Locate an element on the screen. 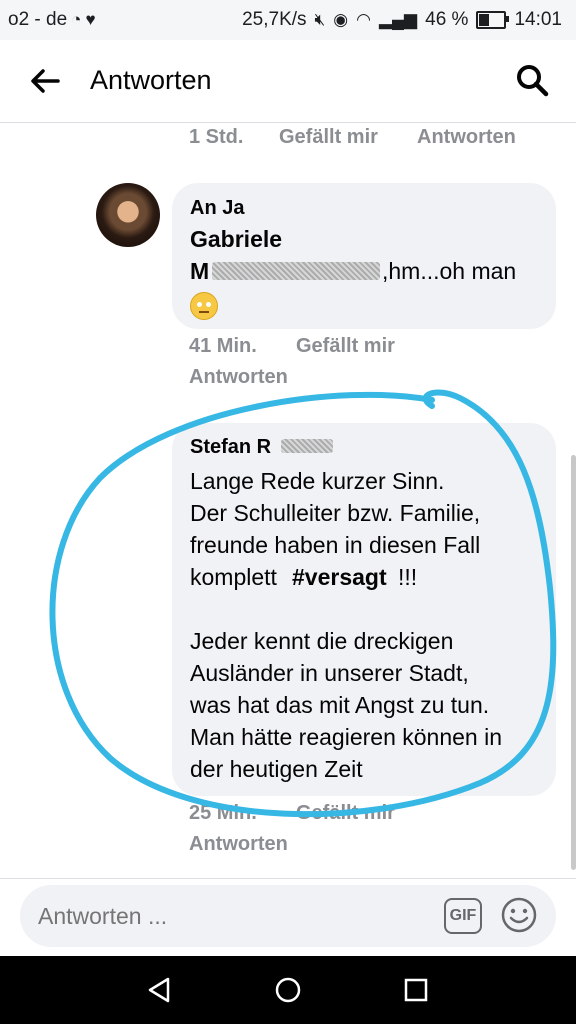  mention-name: Gabriele is located at coordinates (236, 239).